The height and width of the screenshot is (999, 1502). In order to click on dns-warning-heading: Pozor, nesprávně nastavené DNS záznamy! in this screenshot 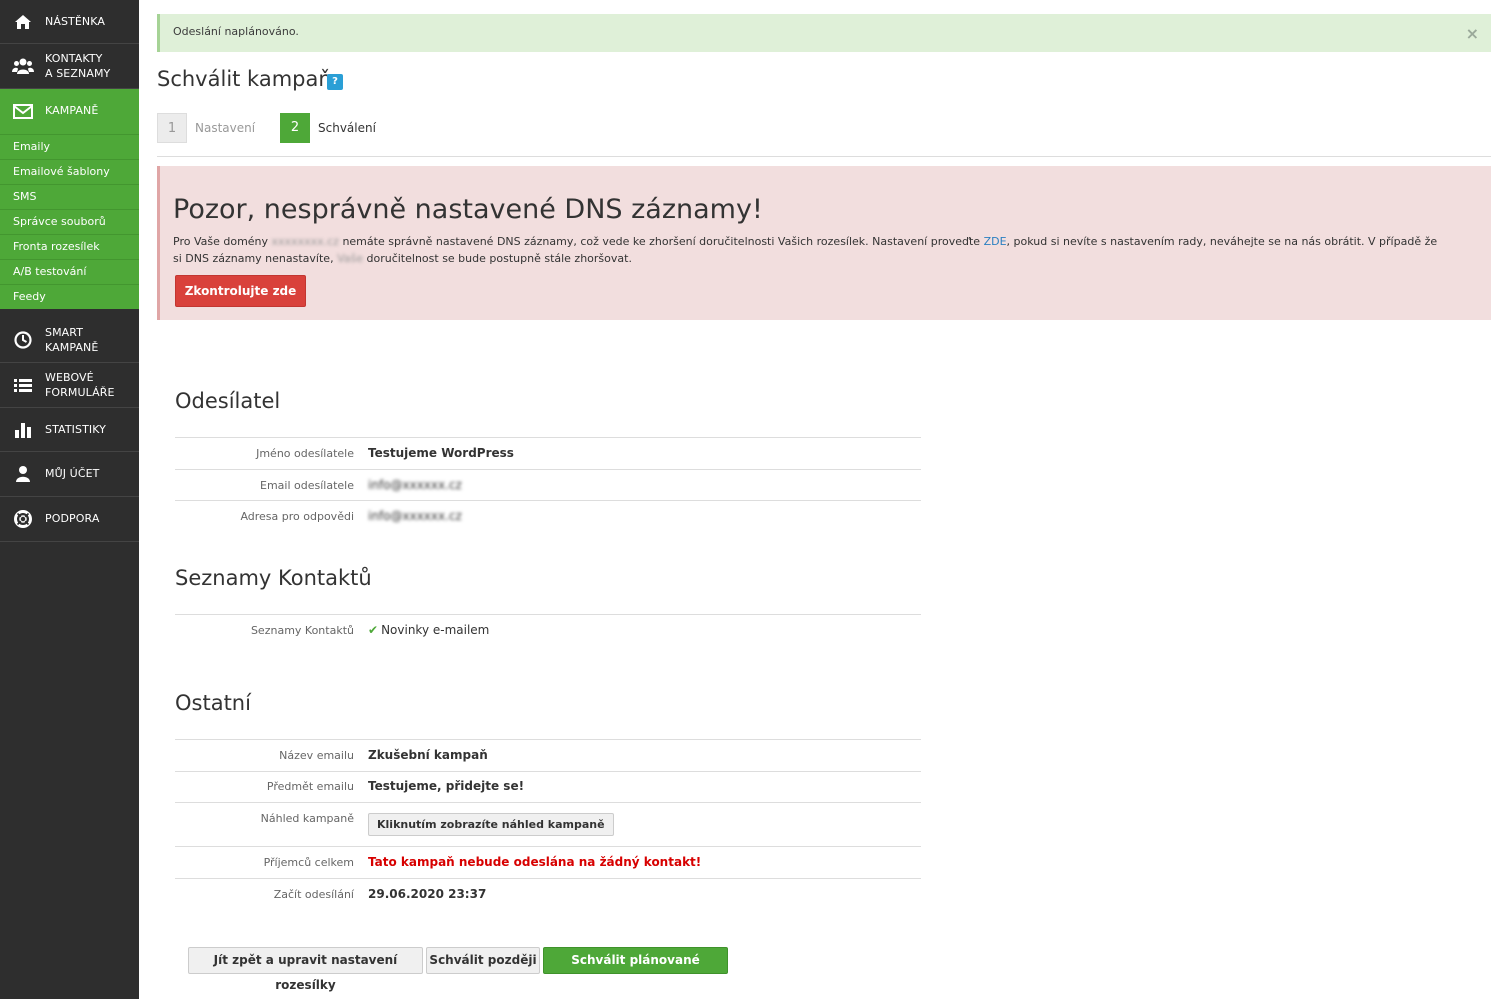, I will do `click(468, 209)`.